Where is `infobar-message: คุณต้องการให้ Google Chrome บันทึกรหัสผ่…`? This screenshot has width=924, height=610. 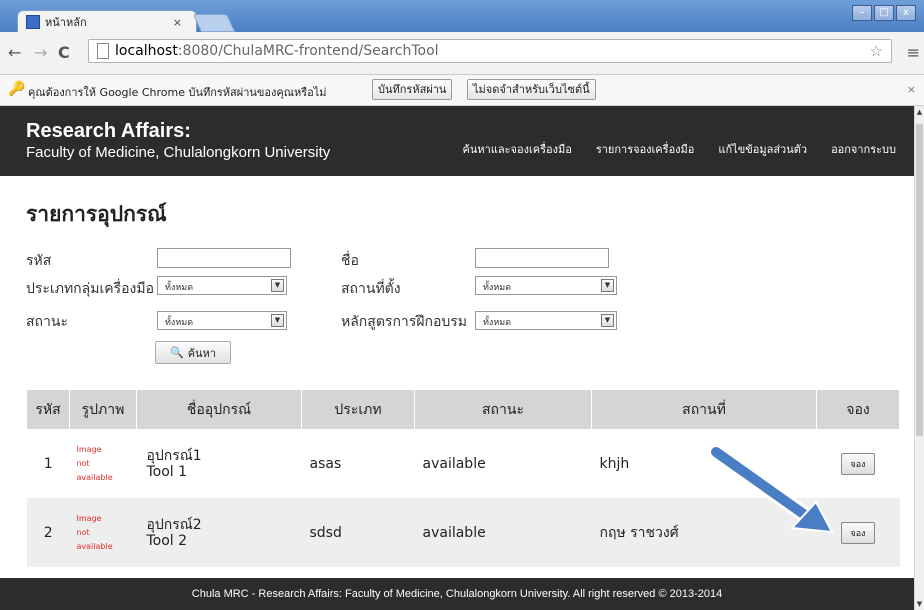 infobar-message: คุณต้องการให้ Google Chrome บันทึกรหัสผ่… is located at coordinates (177, 92).